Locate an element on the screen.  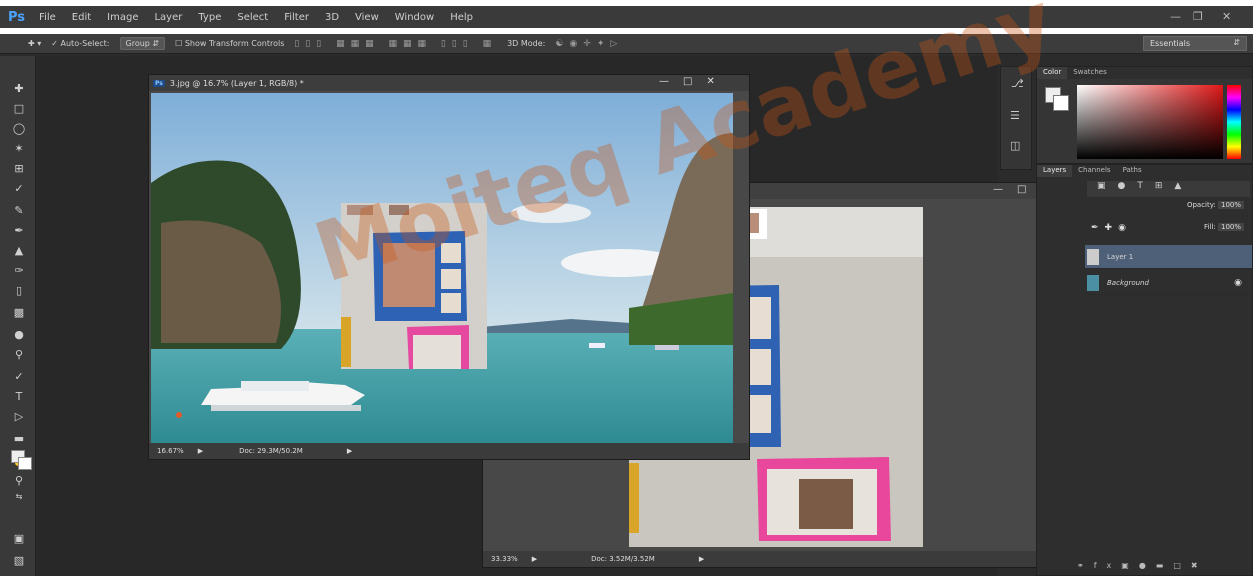
fill-row: Fill: 100% is located at coordinates (1168, 231).